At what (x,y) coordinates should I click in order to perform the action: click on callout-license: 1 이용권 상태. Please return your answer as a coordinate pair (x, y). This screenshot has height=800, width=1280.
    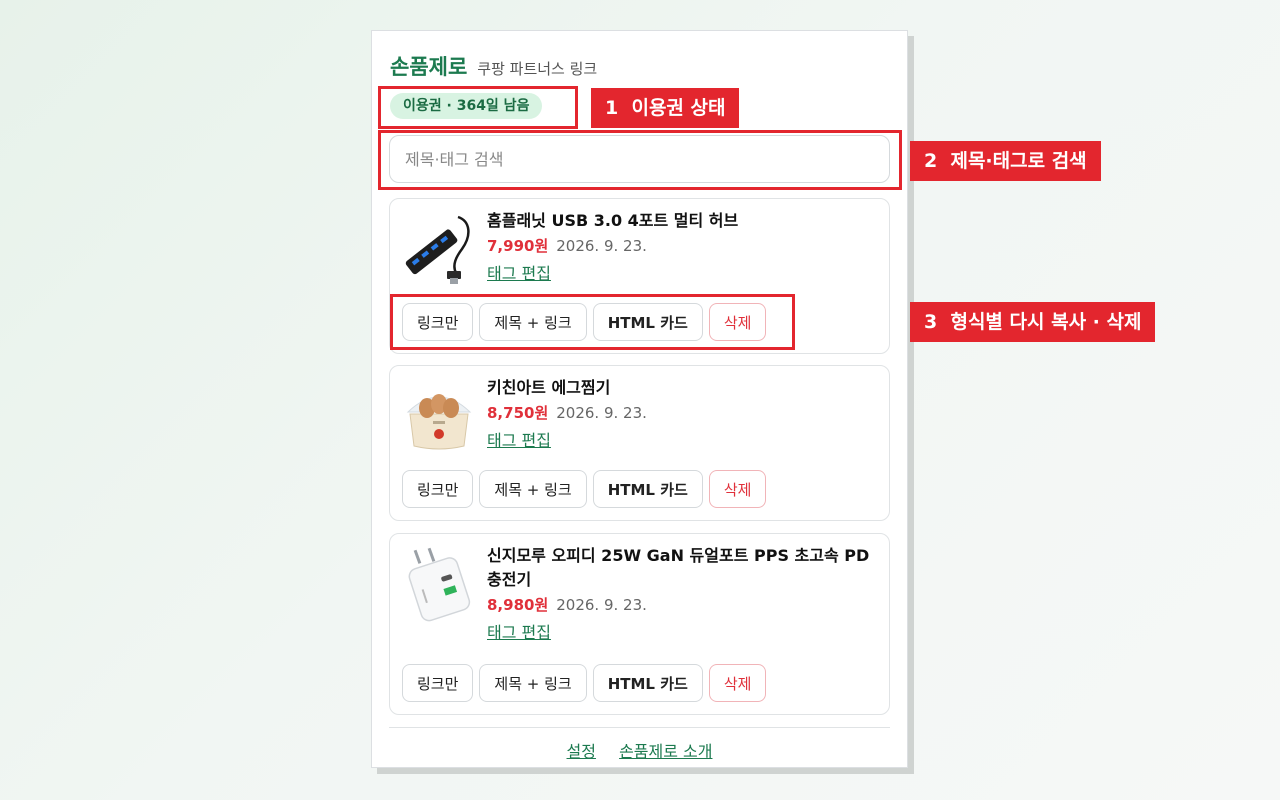
    Looking at the image, I should click on (665, 108).